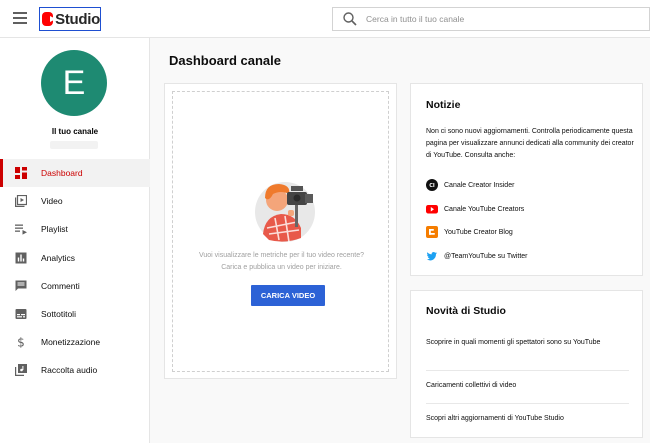 The height and width of the screenshot is (443, 650). I want to click on upload-video-button: CARICA VIDEO, so click(288, 295).